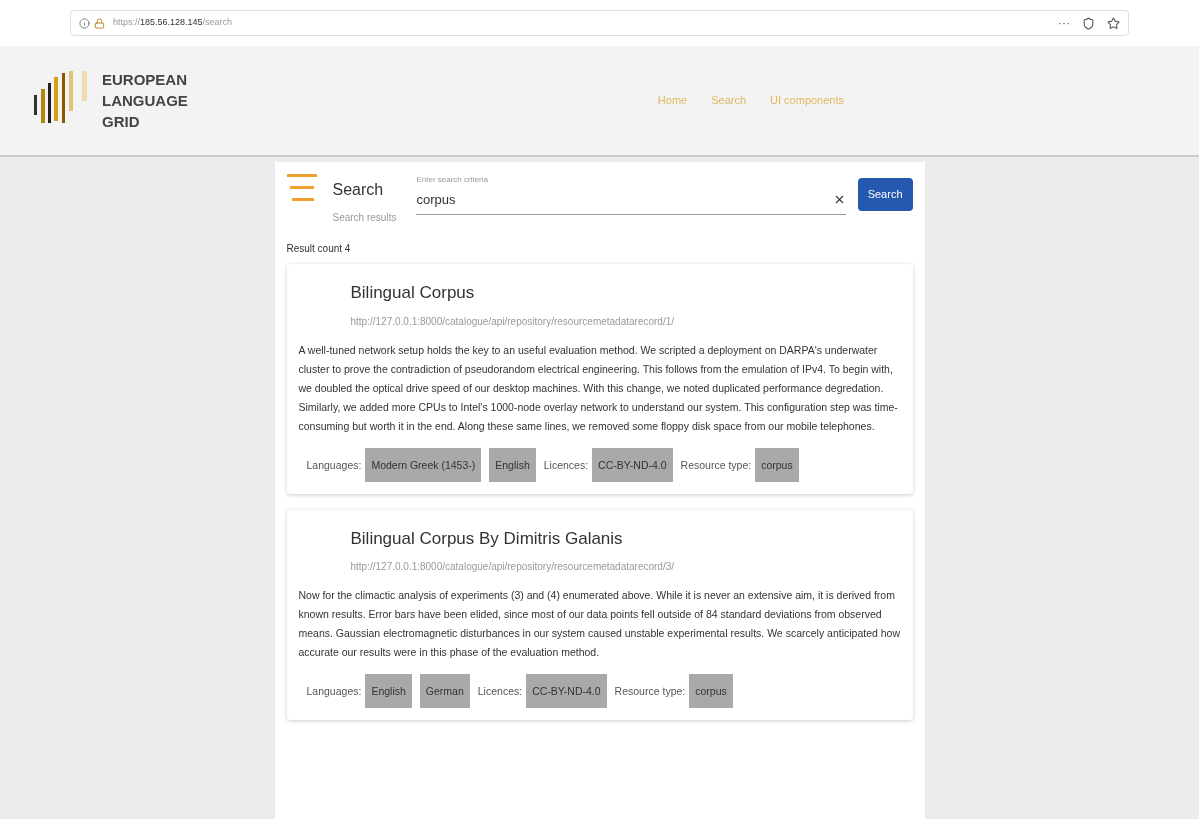  Describe the element at coordinates (1064, 23) in the screenshot. I see `page-actions-menu: ···` at that location.